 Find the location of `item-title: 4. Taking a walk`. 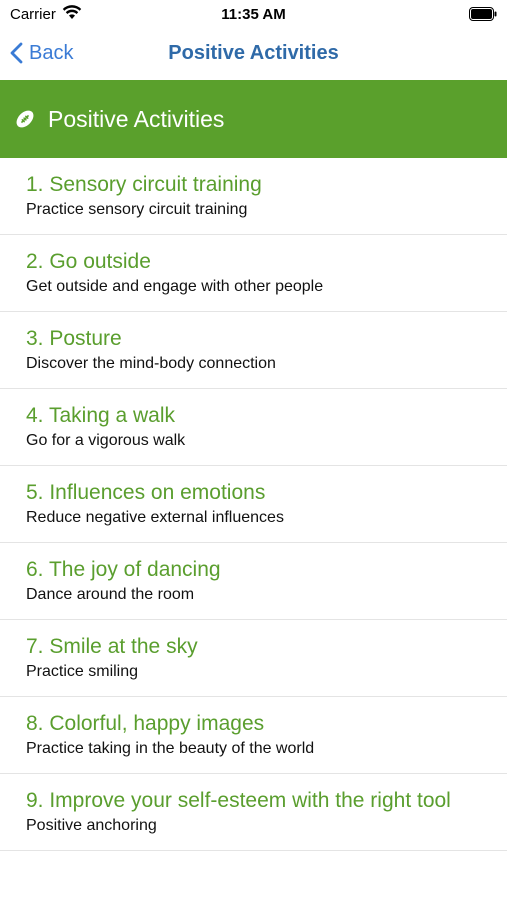

item-title: 4. Taking a walk is located at coordinates (101, 415).